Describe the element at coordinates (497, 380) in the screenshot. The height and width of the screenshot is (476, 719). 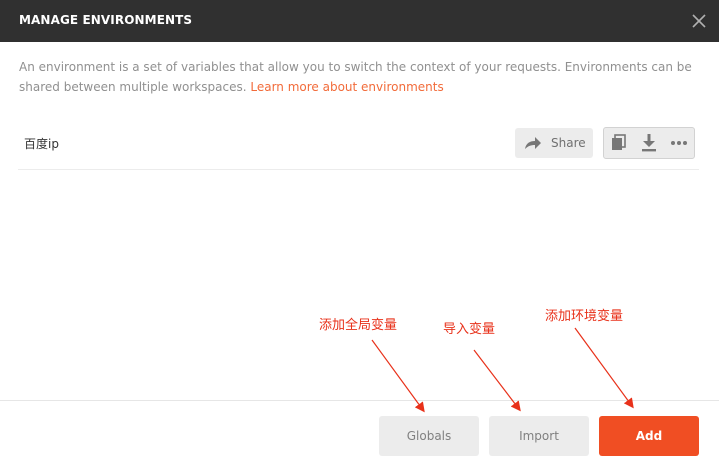
I see `arrow-import` at that location.